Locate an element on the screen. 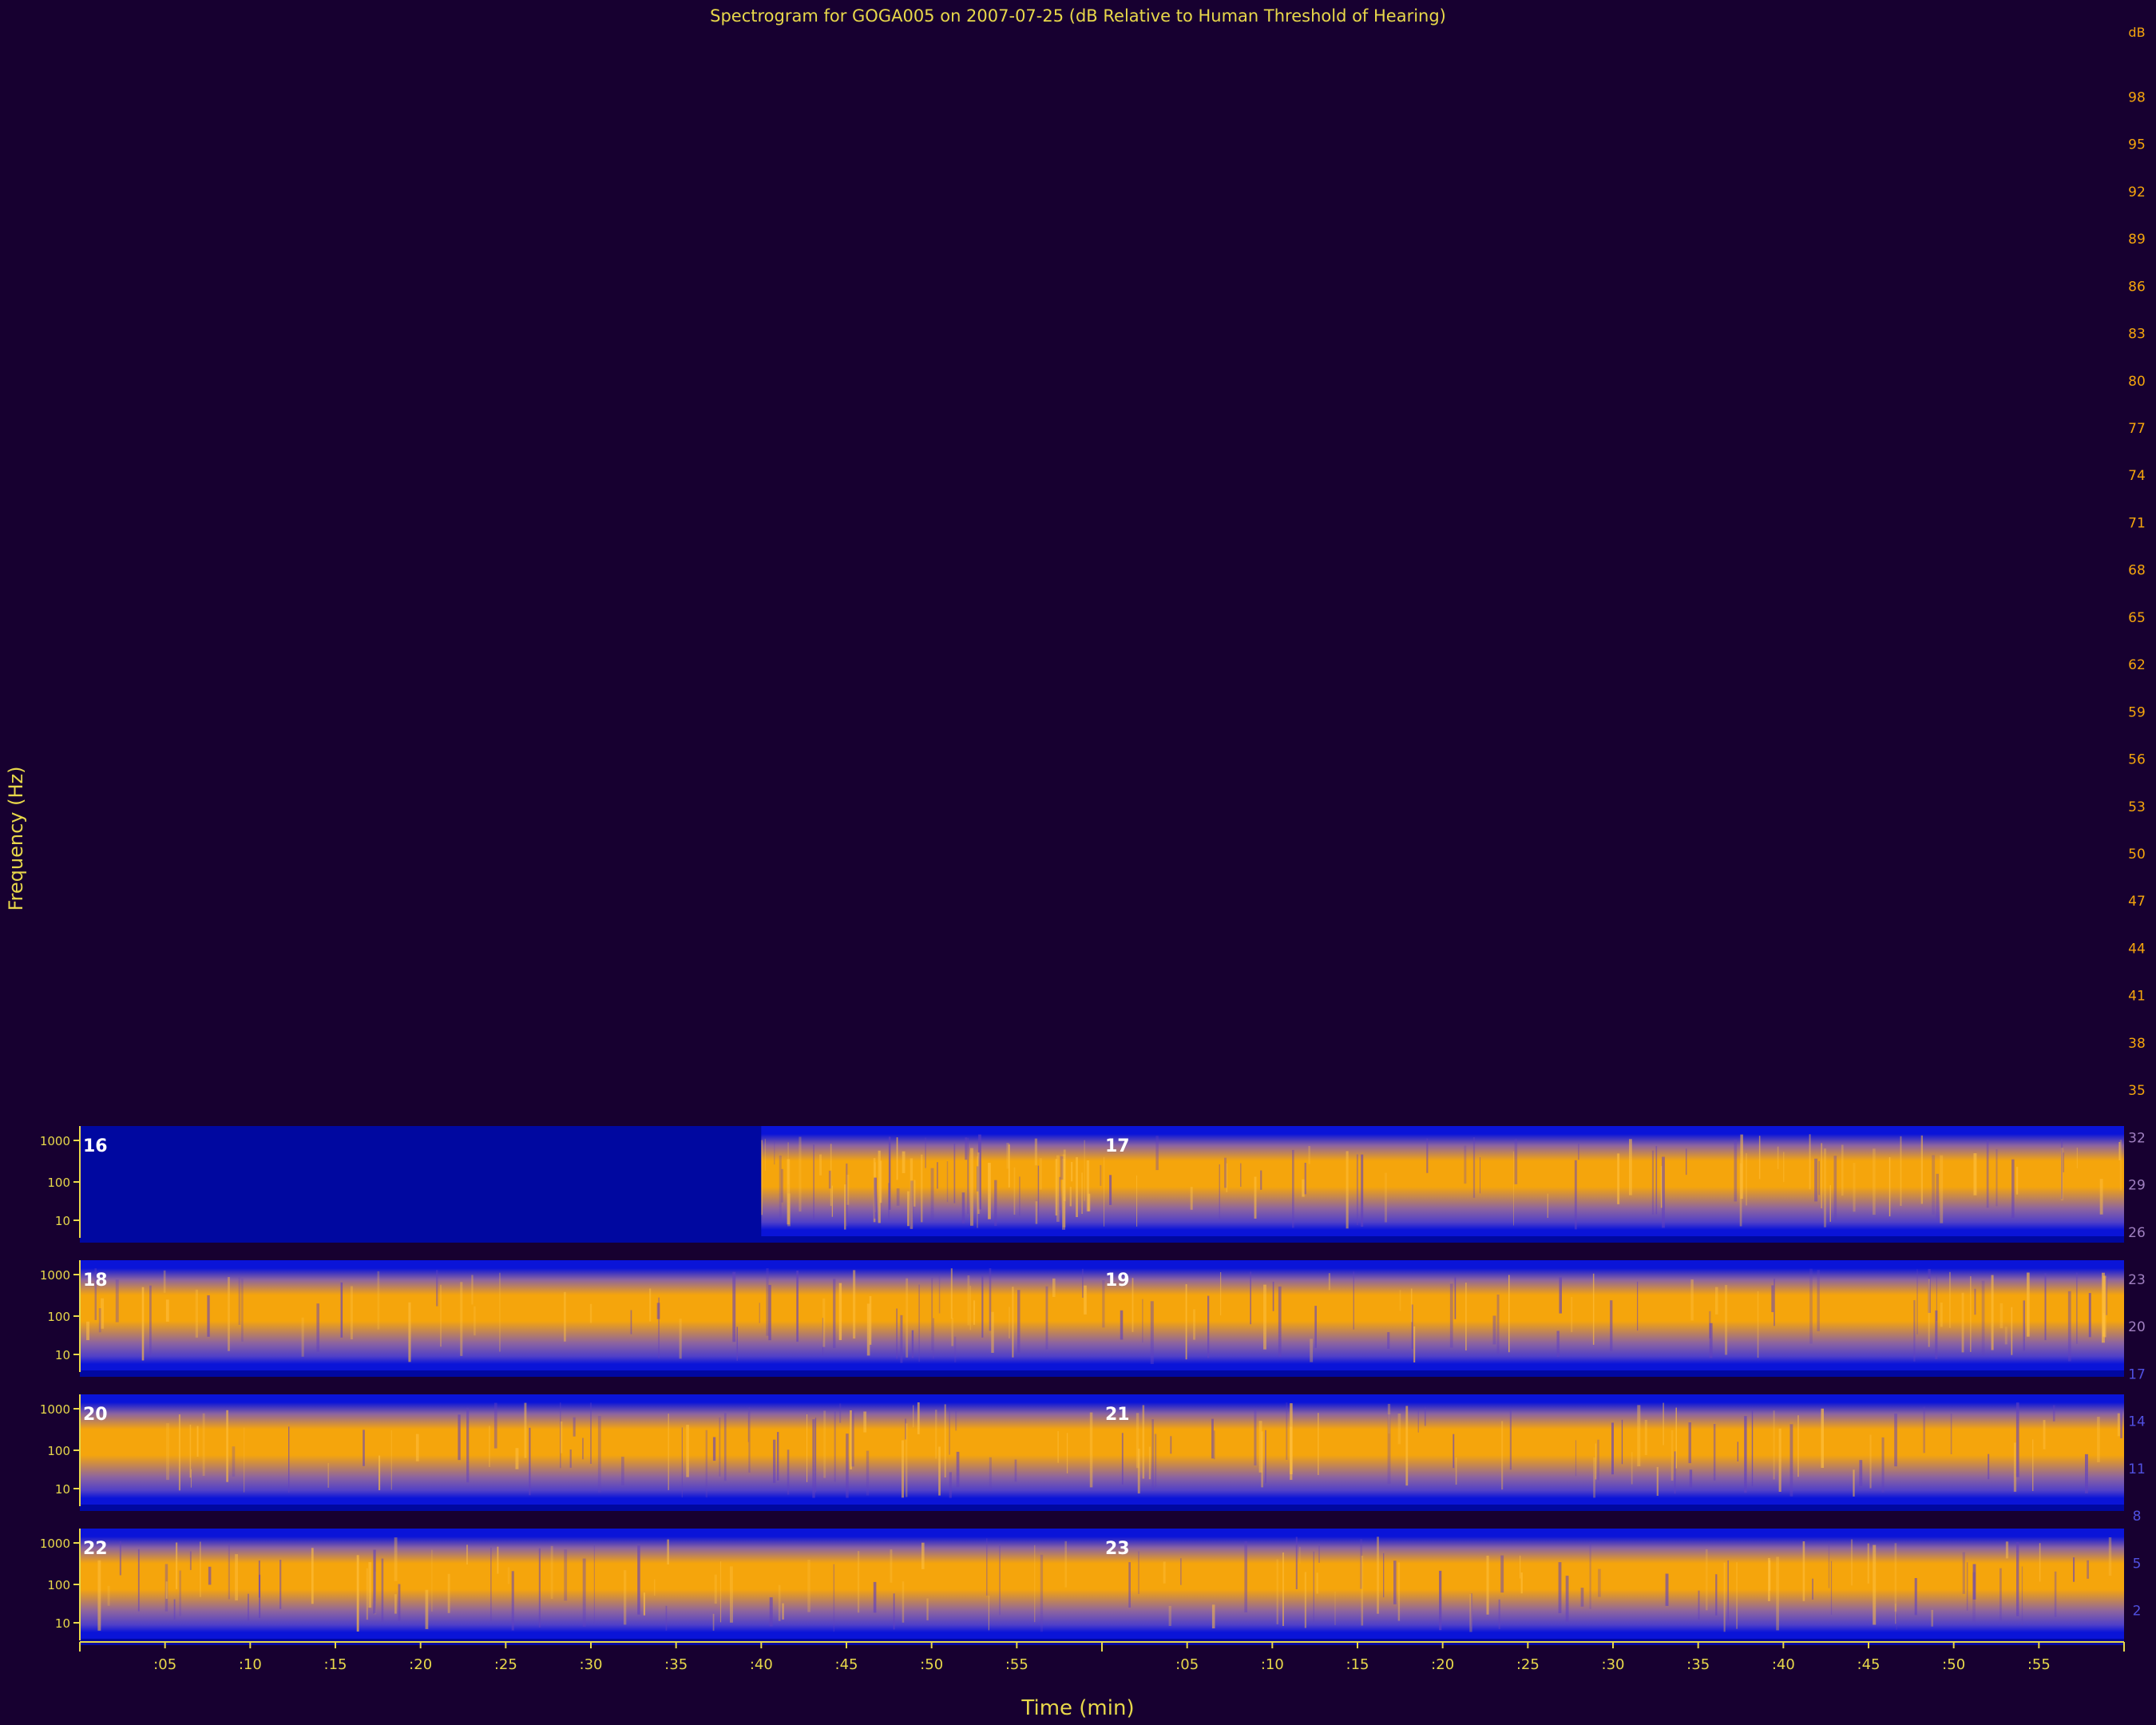  hour-label: 21 is located at coordinates (1117, 1415).